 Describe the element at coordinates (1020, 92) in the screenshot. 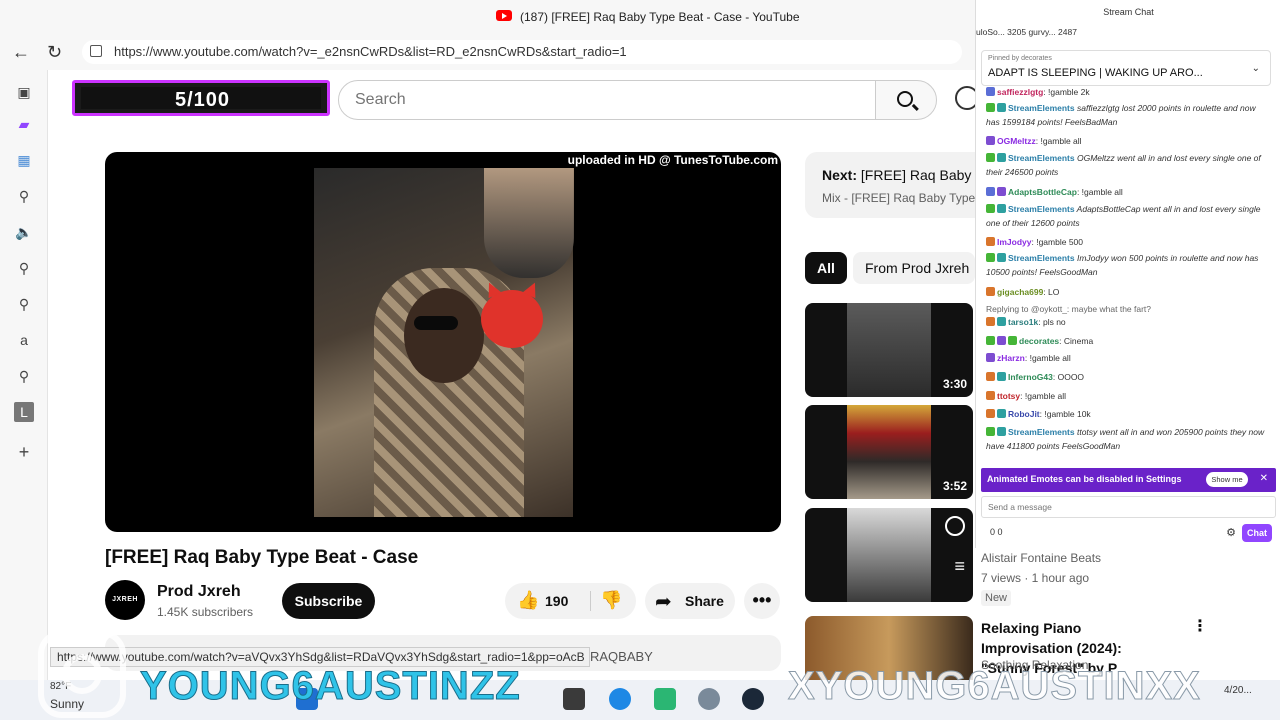

I see `chat-username: saffiezzlgtg` at that location.